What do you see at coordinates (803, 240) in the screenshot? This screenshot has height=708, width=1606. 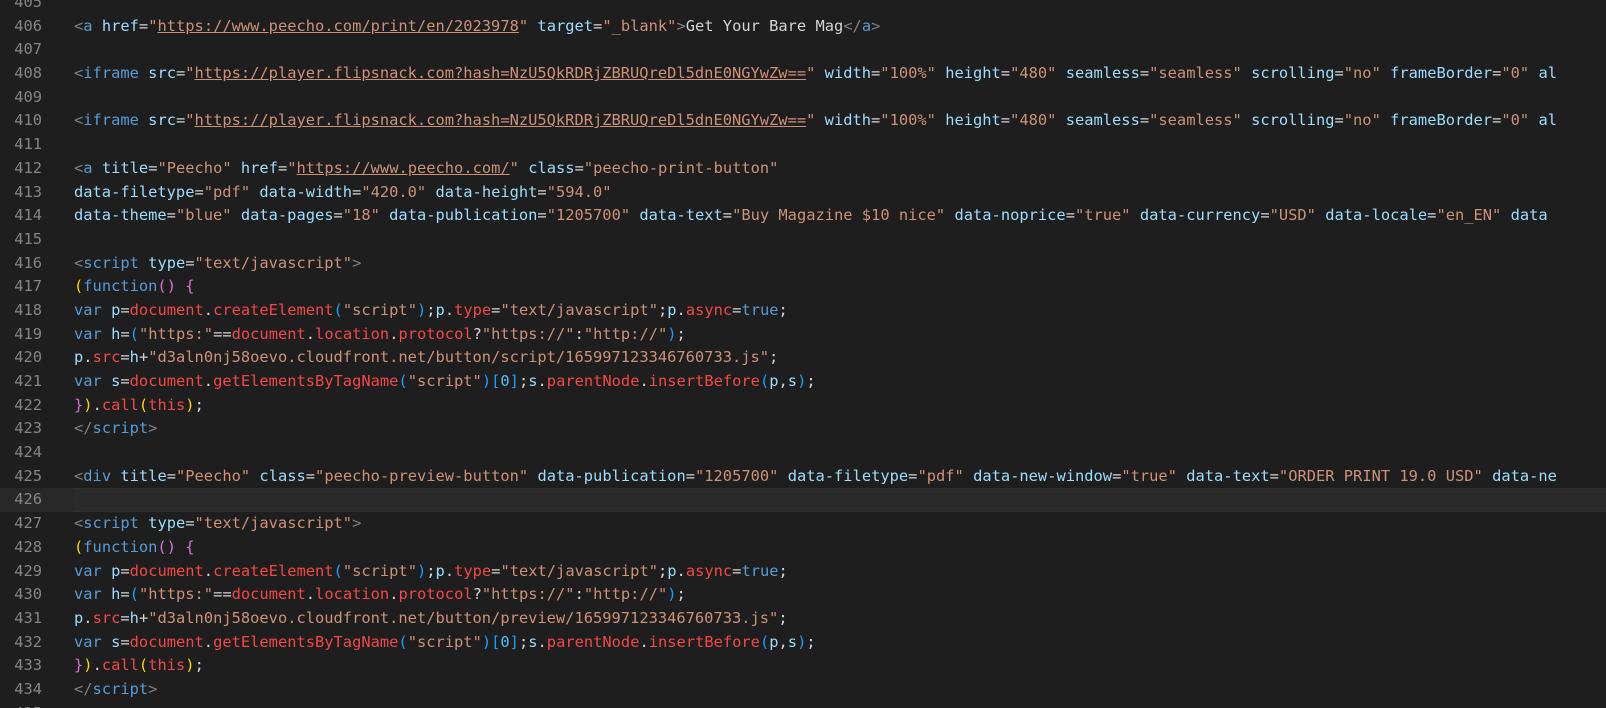 I see `code-line: 415` at bounding box center [803, 240].